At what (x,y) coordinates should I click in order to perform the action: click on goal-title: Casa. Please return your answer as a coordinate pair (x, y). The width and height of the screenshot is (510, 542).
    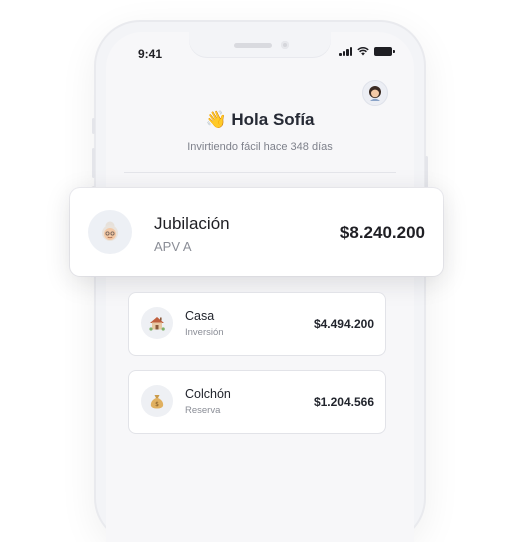
    Looking at the image, I should click on (200, 316).